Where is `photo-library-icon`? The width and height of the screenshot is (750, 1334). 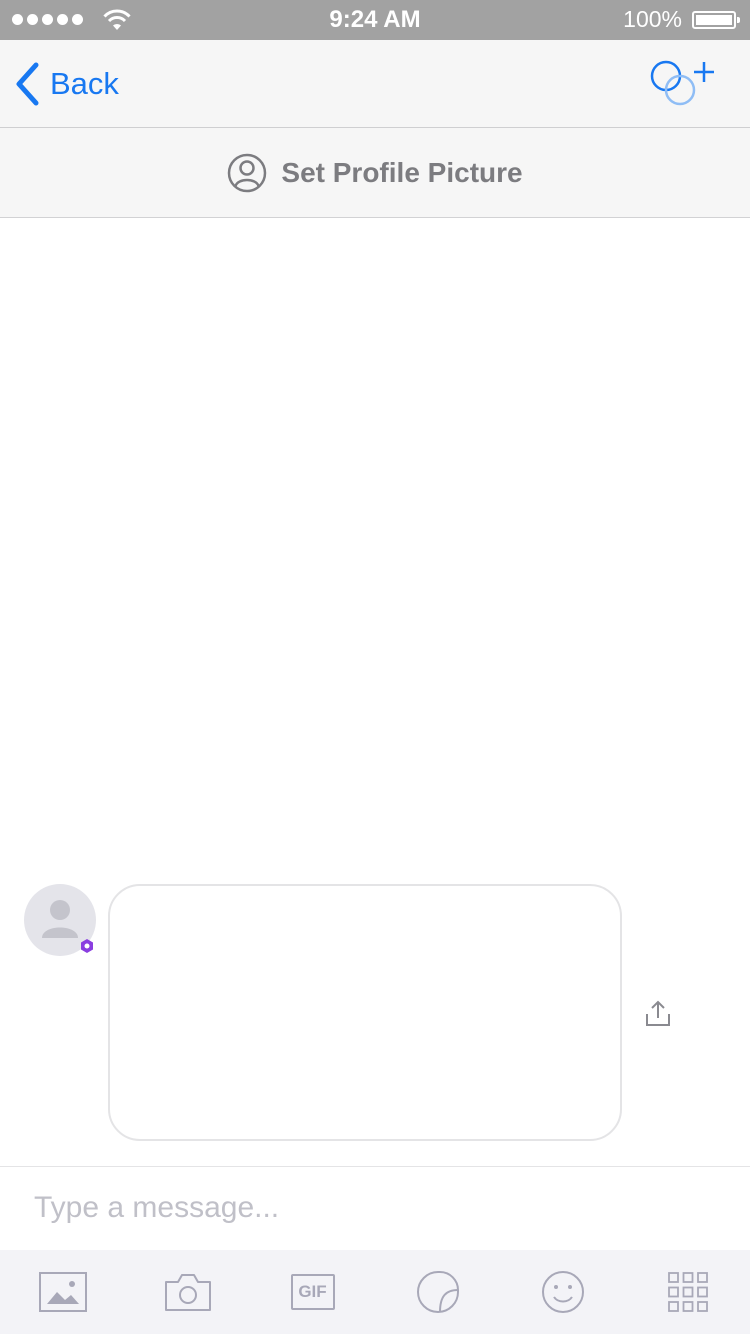 photo-library-icon is located at coordinates (62, 1292).